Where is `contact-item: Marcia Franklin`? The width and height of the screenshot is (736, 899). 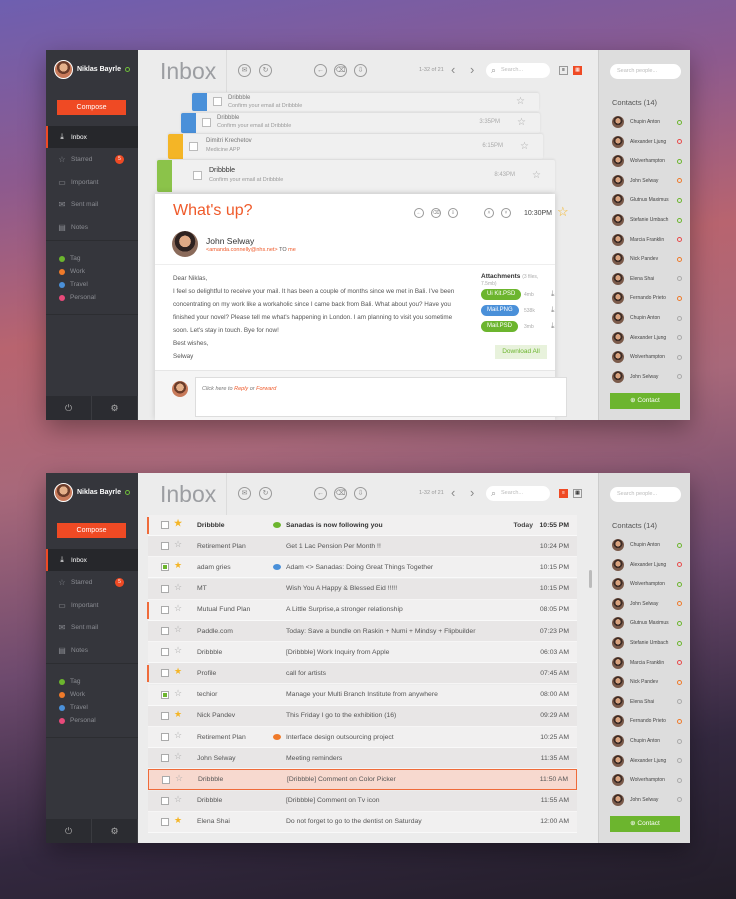 contact-item: Marcia Franklin is located at coordinates (647, 239).